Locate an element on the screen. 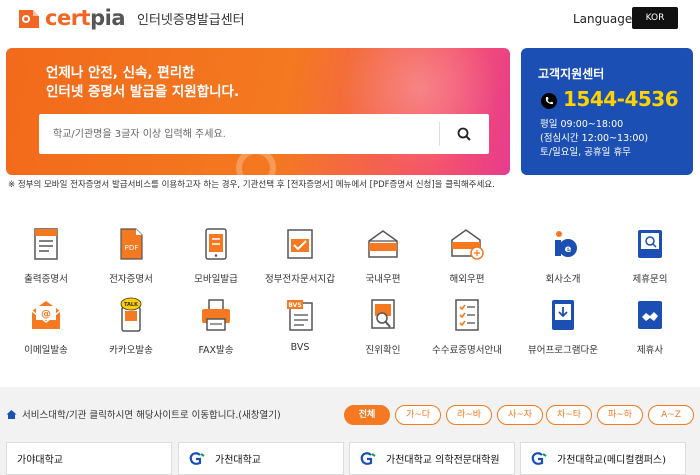  kakao-send-icon: TALK is located at coordinates (131, 314).